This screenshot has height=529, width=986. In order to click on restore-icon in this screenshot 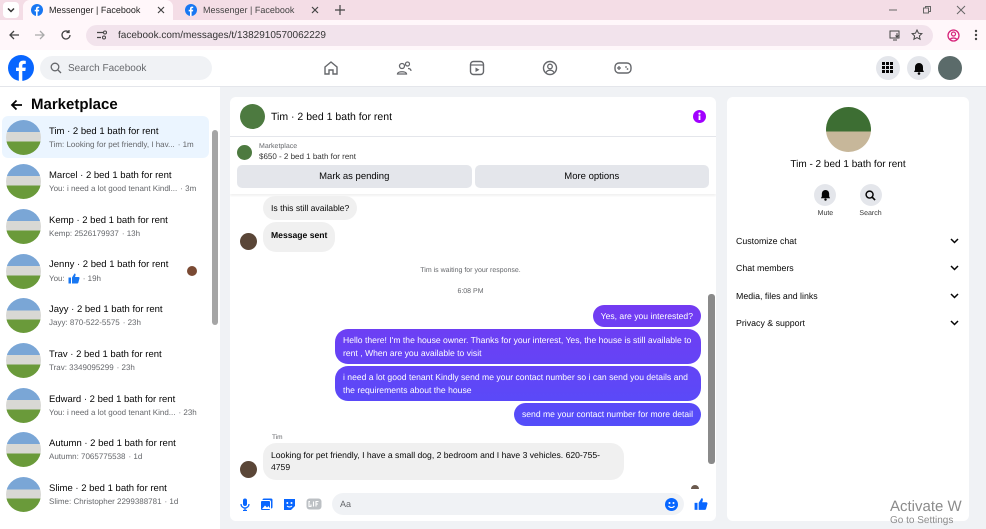, I will do `click(927, 10)`.